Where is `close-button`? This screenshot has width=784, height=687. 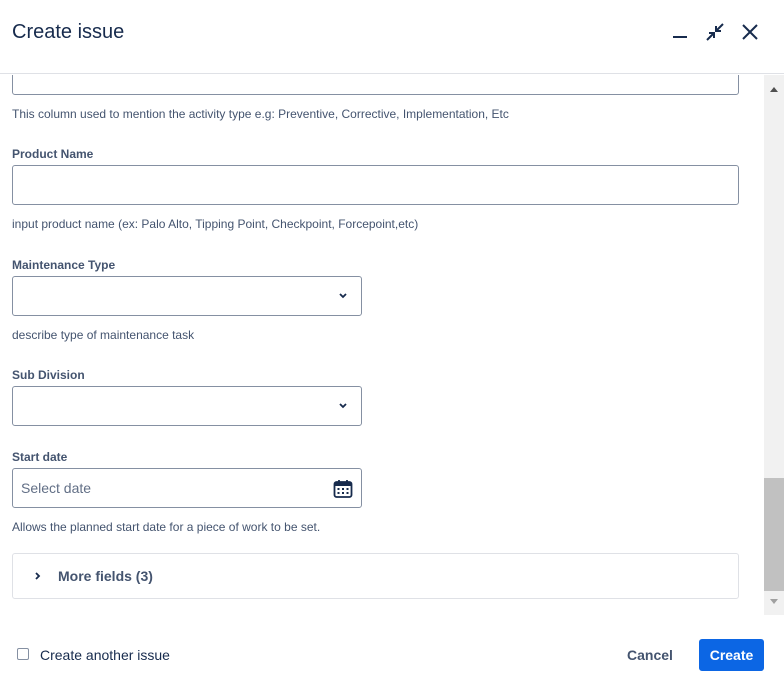
close-button is located at coordinates (750, 32).